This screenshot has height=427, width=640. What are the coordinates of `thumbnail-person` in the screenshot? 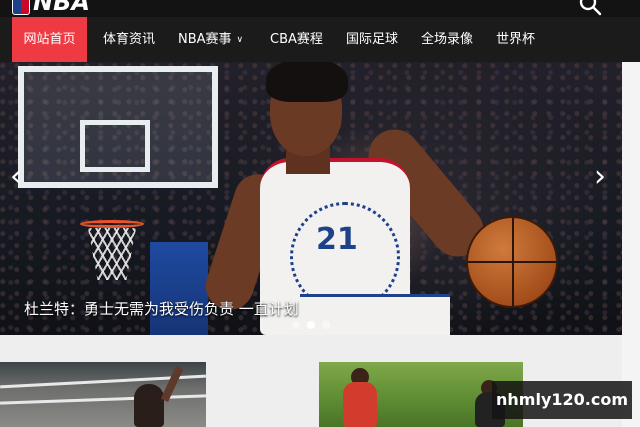 It's located at (360, 404).